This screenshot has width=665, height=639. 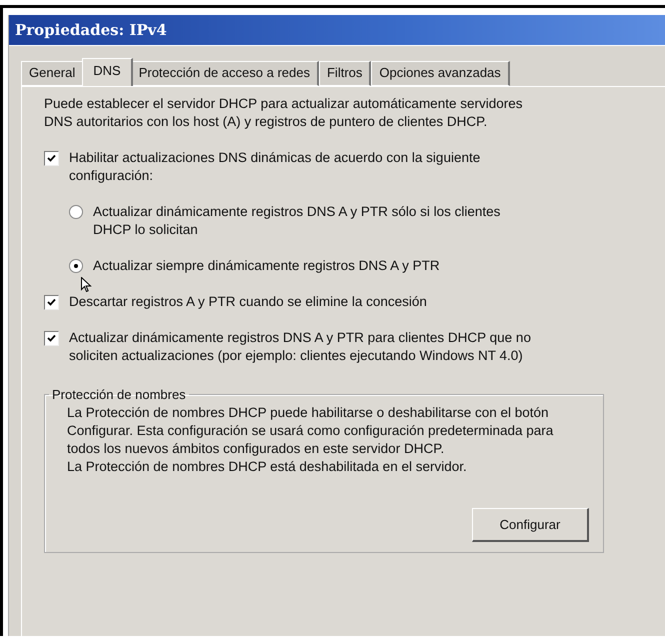 I want to click on option-label: Actualizar dinámicamente registros DNS A y PTR sólo si los clientes DHCP lo solicitan, so click(x=297, y=221).